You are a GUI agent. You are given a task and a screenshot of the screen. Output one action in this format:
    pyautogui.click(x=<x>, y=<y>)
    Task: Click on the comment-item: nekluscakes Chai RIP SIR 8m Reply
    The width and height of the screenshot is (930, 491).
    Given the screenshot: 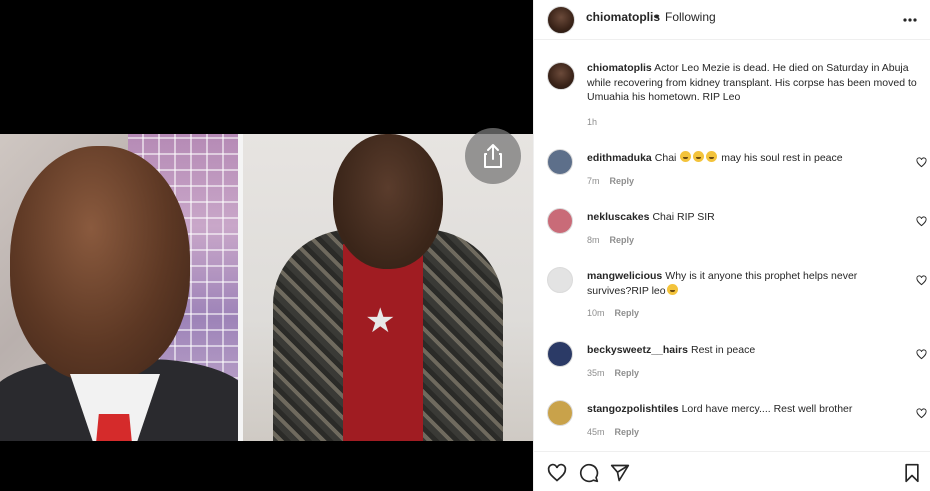 What is the action you would take?
    pyautogui.click(x=737, y=233)
    